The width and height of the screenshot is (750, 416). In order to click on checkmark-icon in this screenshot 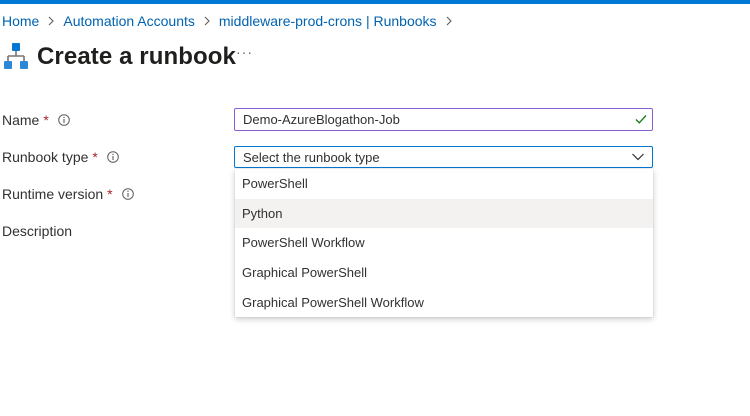, I will do `click(641, 119)`.